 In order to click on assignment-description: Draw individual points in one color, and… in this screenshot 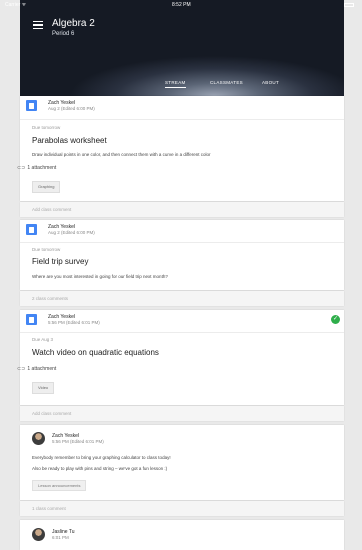, I will do `click(121, 154)`.